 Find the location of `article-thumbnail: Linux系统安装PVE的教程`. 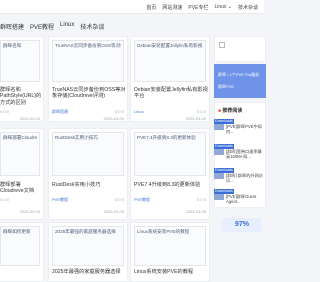

article-thumbnail: Linux系统安装PVE的教程 is located at coordinates (170, 246).